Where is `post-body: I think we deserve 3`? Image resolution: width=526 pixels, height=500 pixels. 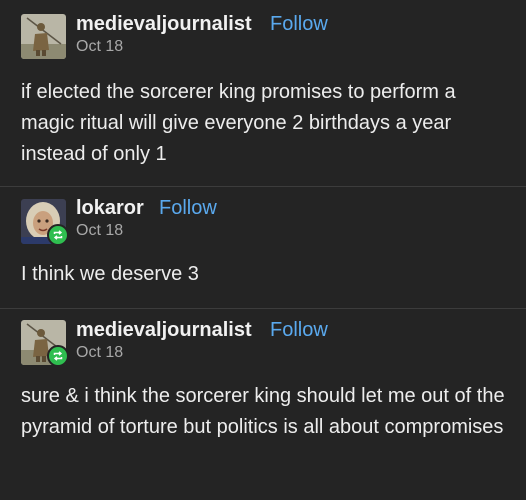
post-body: I think we deserve 3 is located at coordinates (110, 274).